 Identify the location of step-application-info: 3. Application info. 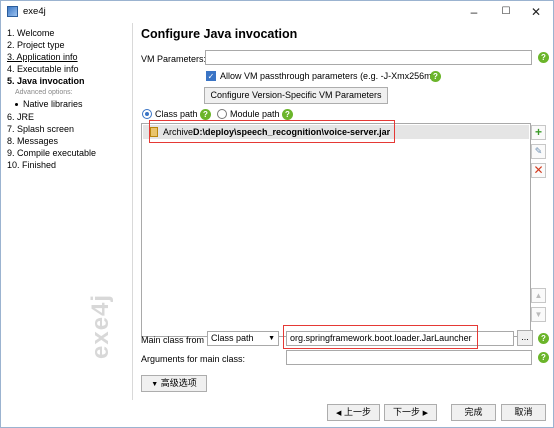
(42, 57).